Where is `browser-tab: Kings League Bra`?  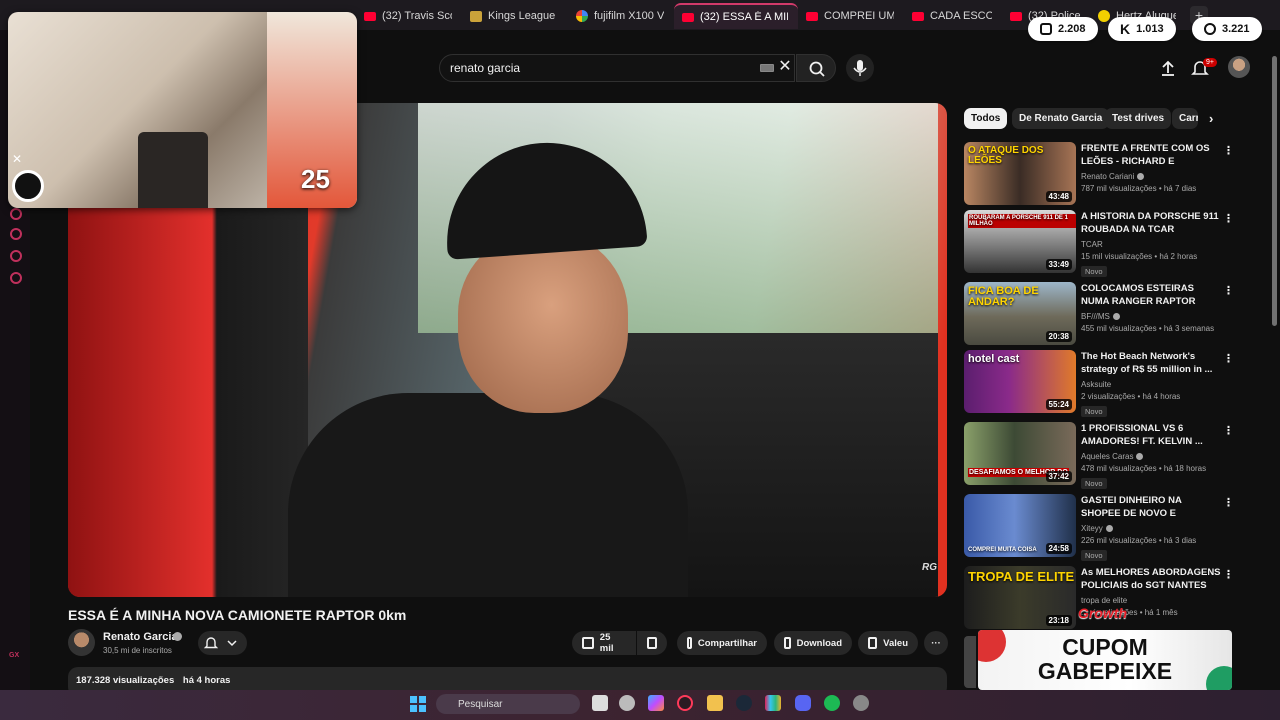 browser-tab: Kings League Bra is located at coordinates (515, 16).